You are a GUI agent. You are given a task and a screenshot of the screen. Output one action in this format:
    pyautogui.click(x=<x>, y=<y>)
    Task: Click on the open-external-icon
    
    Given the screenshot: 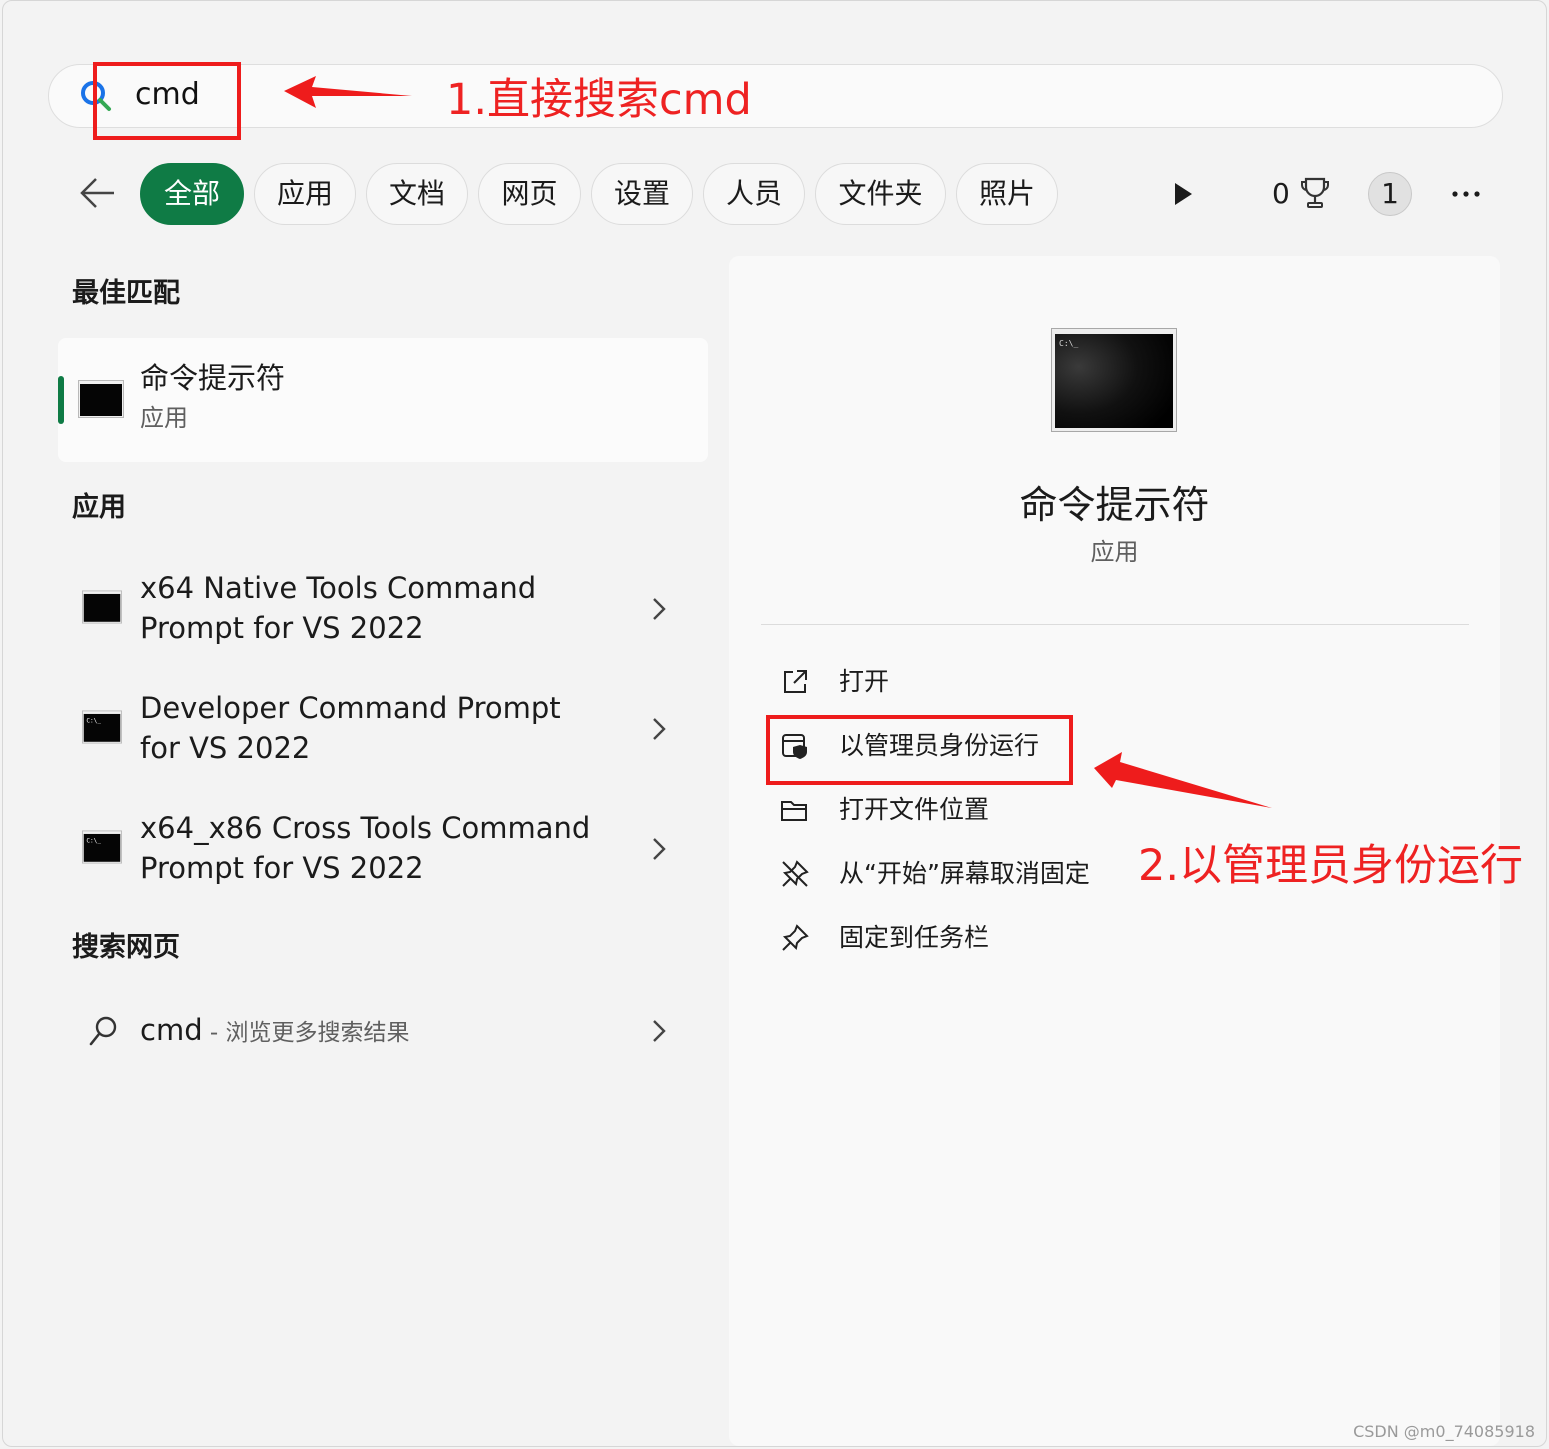 What is the action you would take?
    pyautogui.click(x=795, y=681)
    